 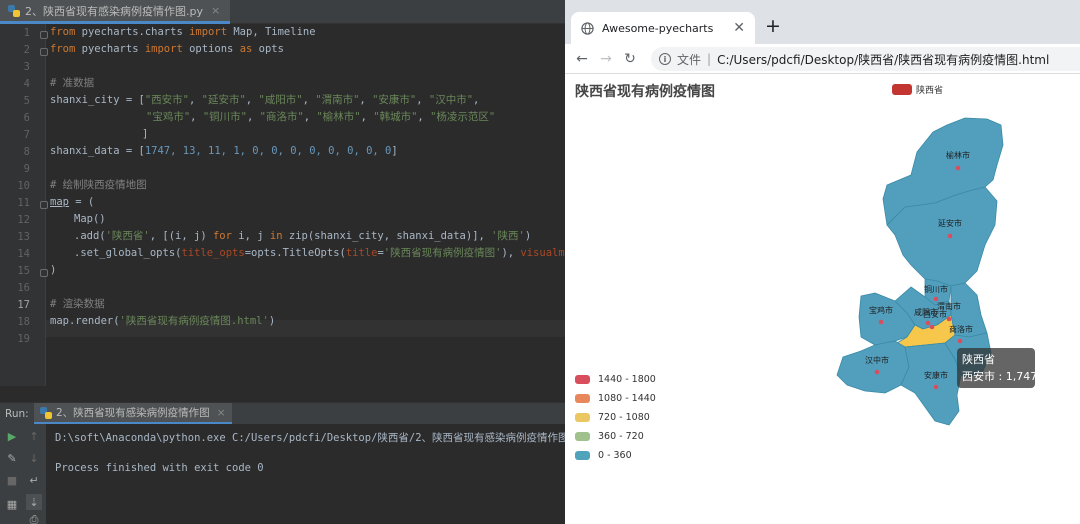 What do you see at coordinates (881, 310) in the screenshot?
I see `label-宝鸡市: 宝鸡市` at bounding box center [881, 310].